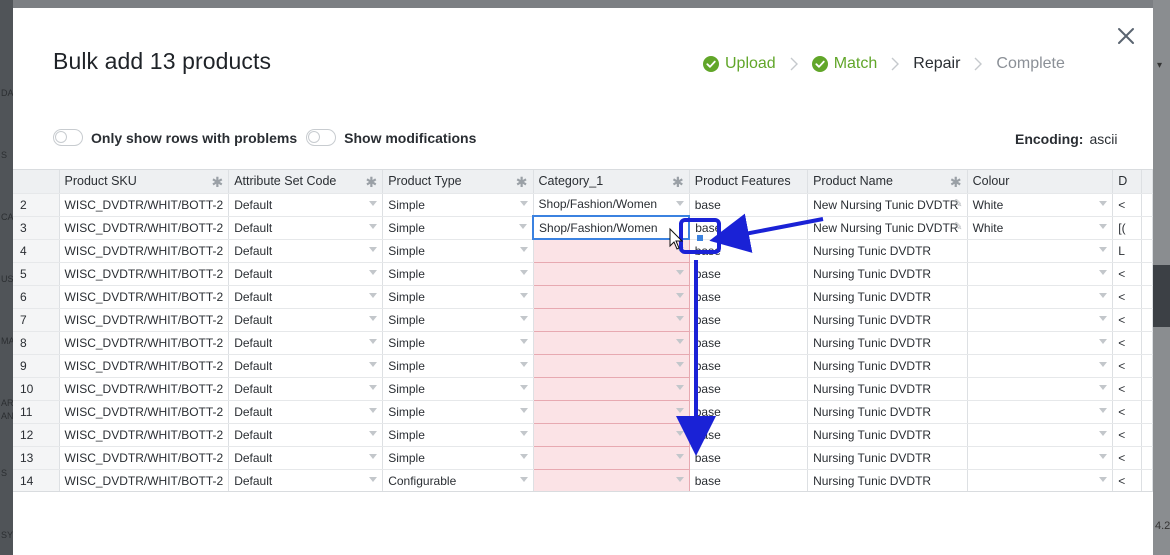  I want to click on cell-colour: White, so click(1040, 205).